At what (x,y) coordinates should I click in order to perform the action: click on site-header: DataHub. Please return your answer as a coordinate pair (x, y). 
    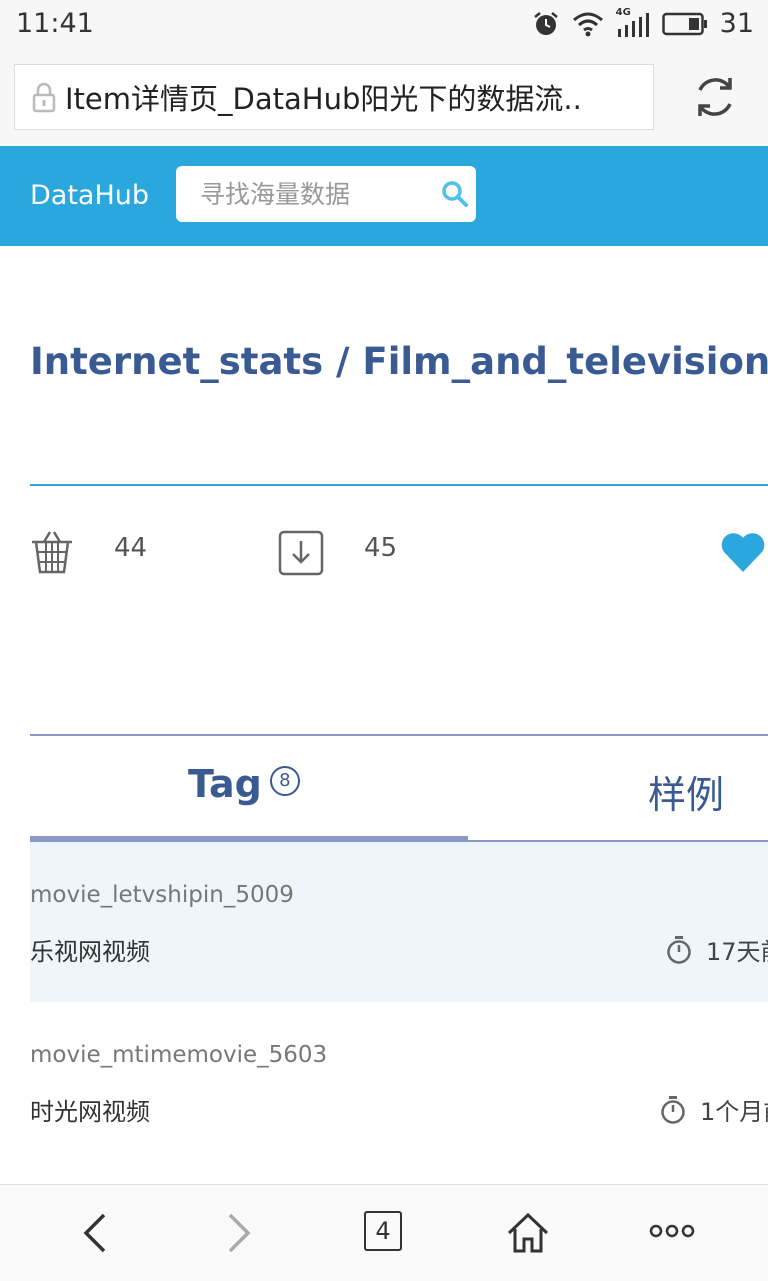
    Looking at the image, I should click on (384, 196).